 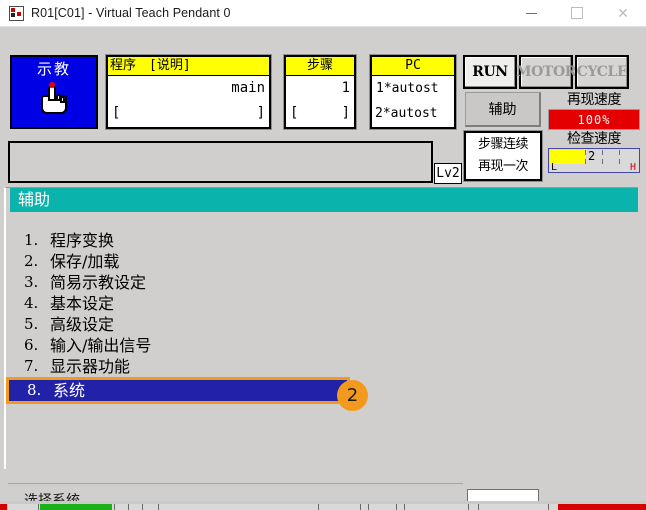 I want to click on step-mode-indicator: 步骤连续 再现一次, so click(x=503, y=156).